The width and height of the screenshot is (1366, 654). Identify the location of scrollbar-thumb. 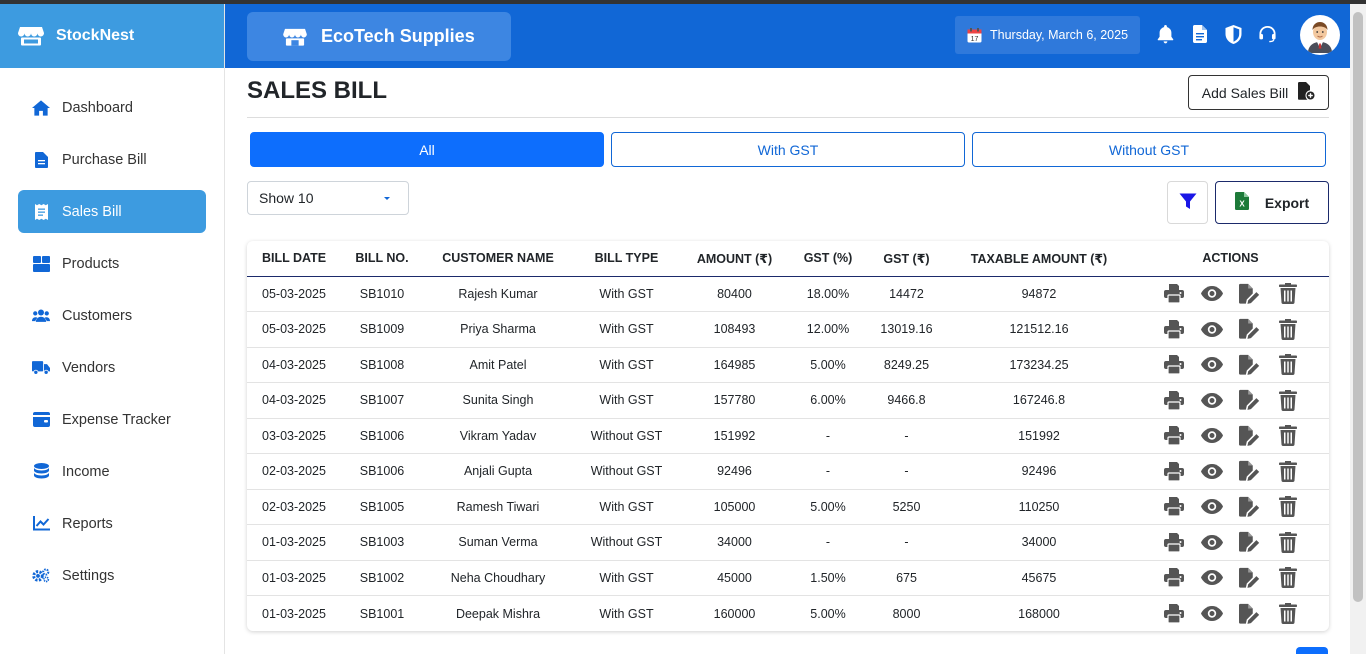
(1358, 307).